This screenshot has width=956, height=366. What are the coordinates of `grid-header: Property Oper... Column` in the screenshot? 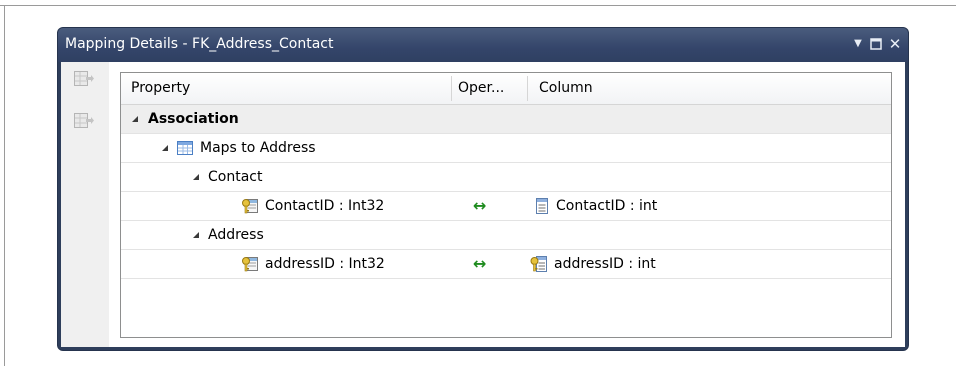 It's located at (506, 89).